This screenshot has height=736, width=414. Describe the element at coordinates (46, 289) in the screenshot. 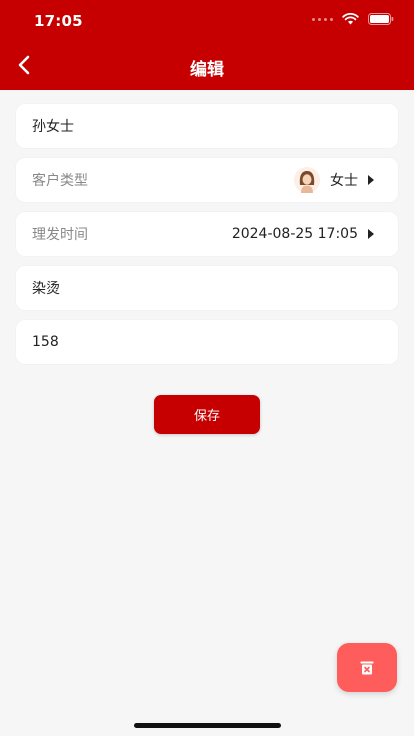

I see `service-value: 染烫` at that location.